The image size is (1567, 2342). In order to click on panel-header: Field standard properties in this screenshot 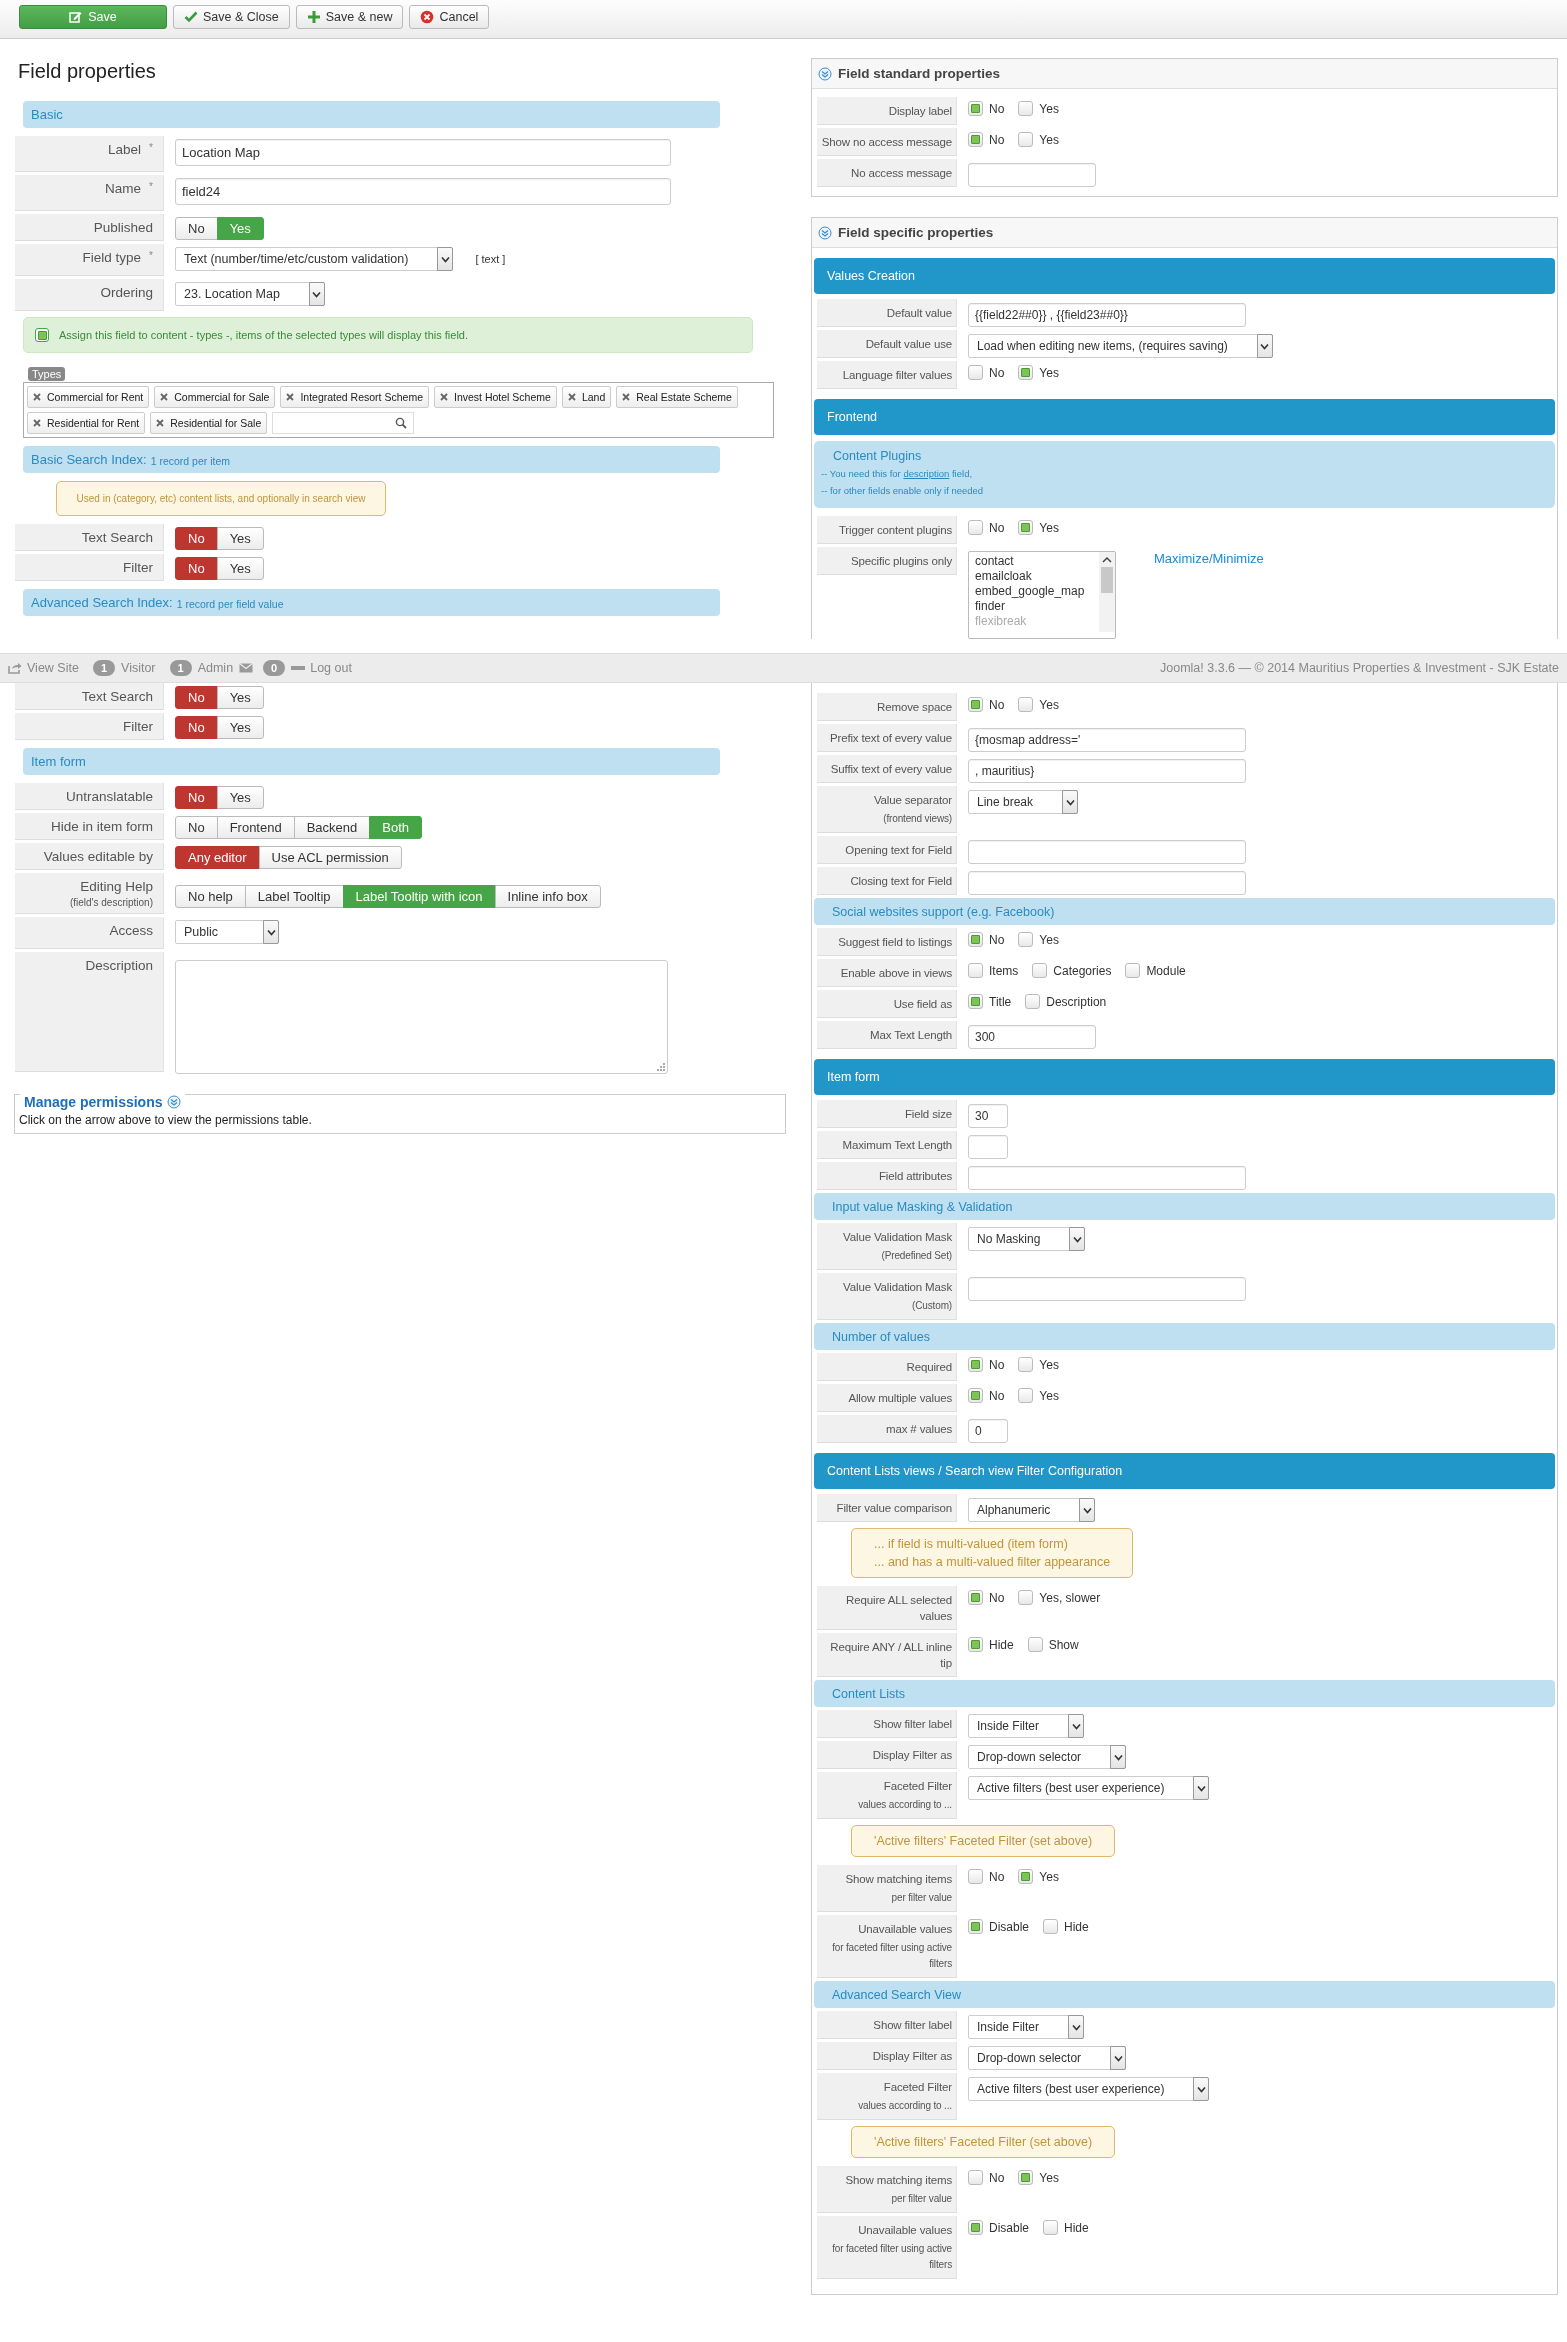, I will do `click(1184, 74)`.